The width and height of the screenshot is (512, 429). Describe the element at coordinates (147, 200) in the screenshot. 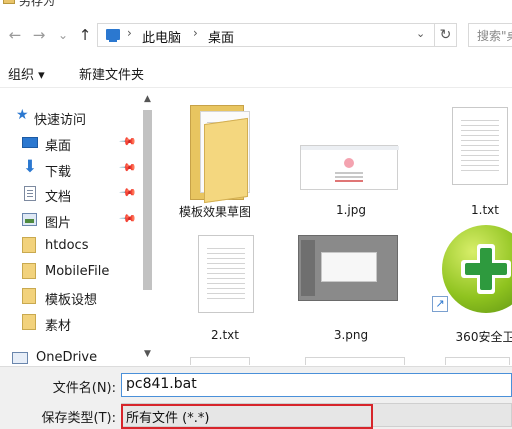

I see `scroll-thumb` at that location.